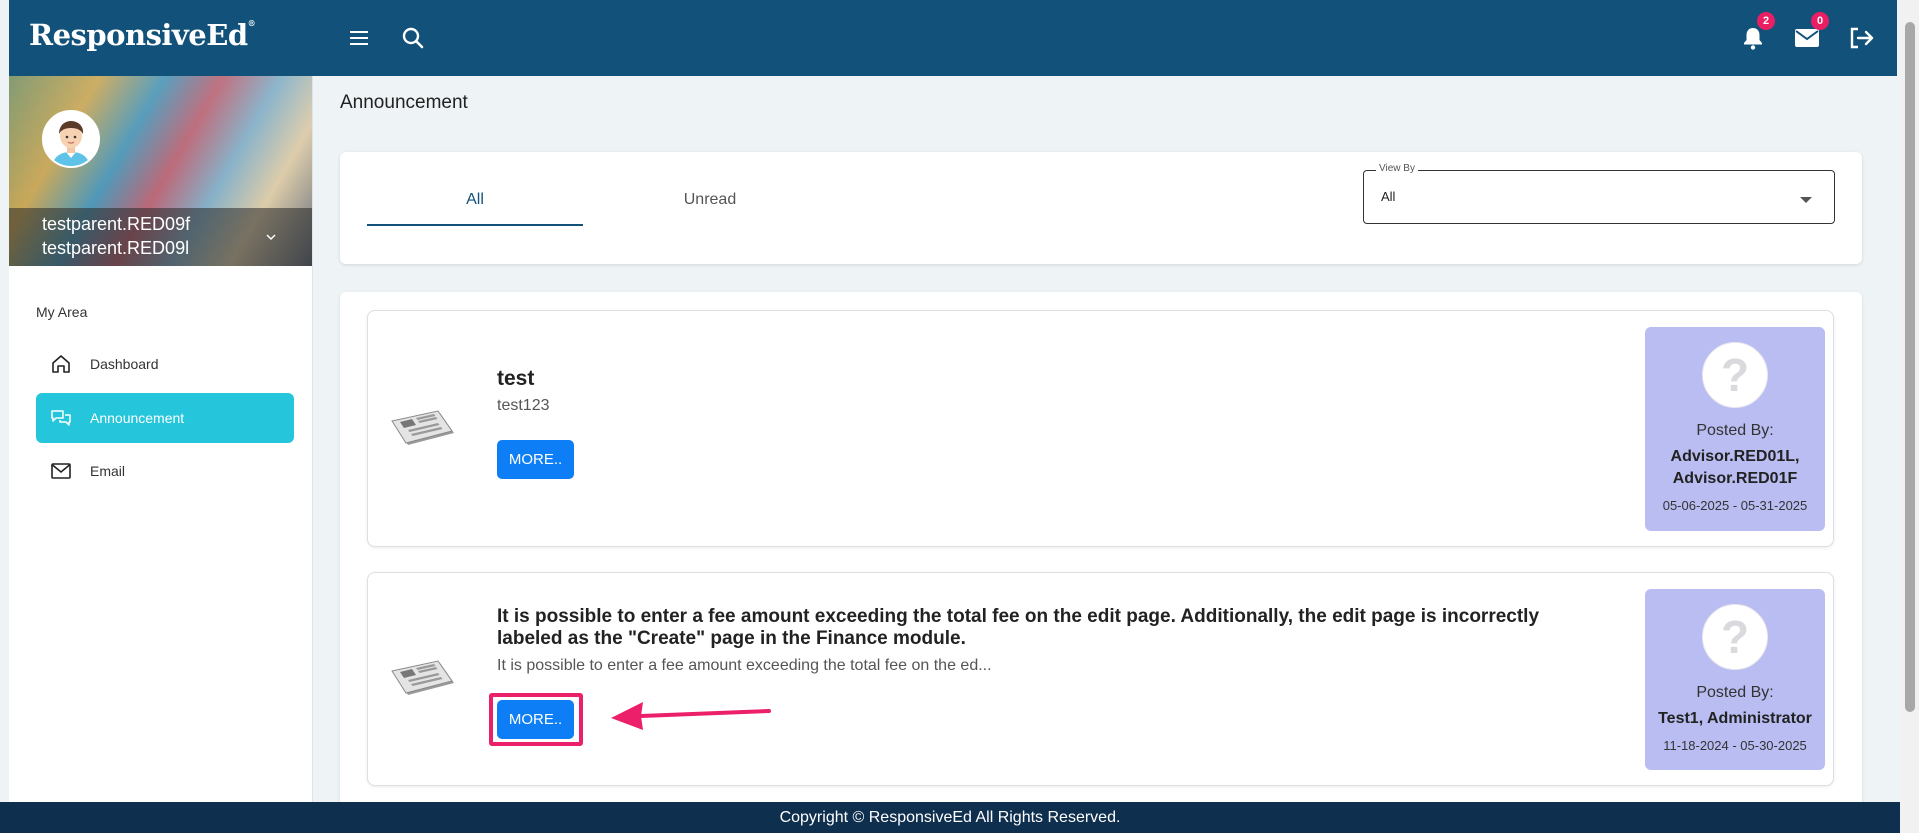 This screenshot has width=1919, height=833. What do you see at coordinates (1766, 21) in the screenshot?
I see `notifications-badge: 2` at bounding box center [1766, 21].